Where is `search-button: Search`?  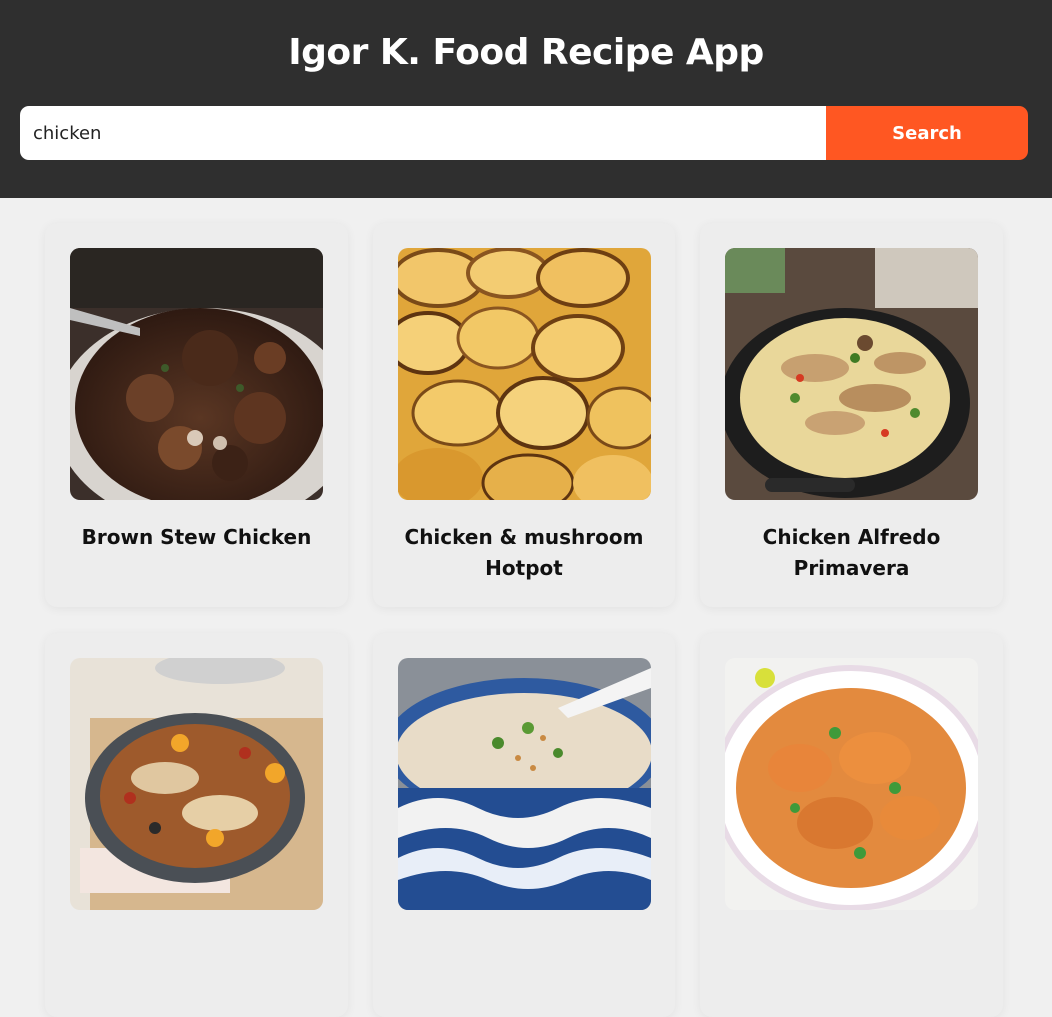
search-button: Search is located at coordinates (927, 133).